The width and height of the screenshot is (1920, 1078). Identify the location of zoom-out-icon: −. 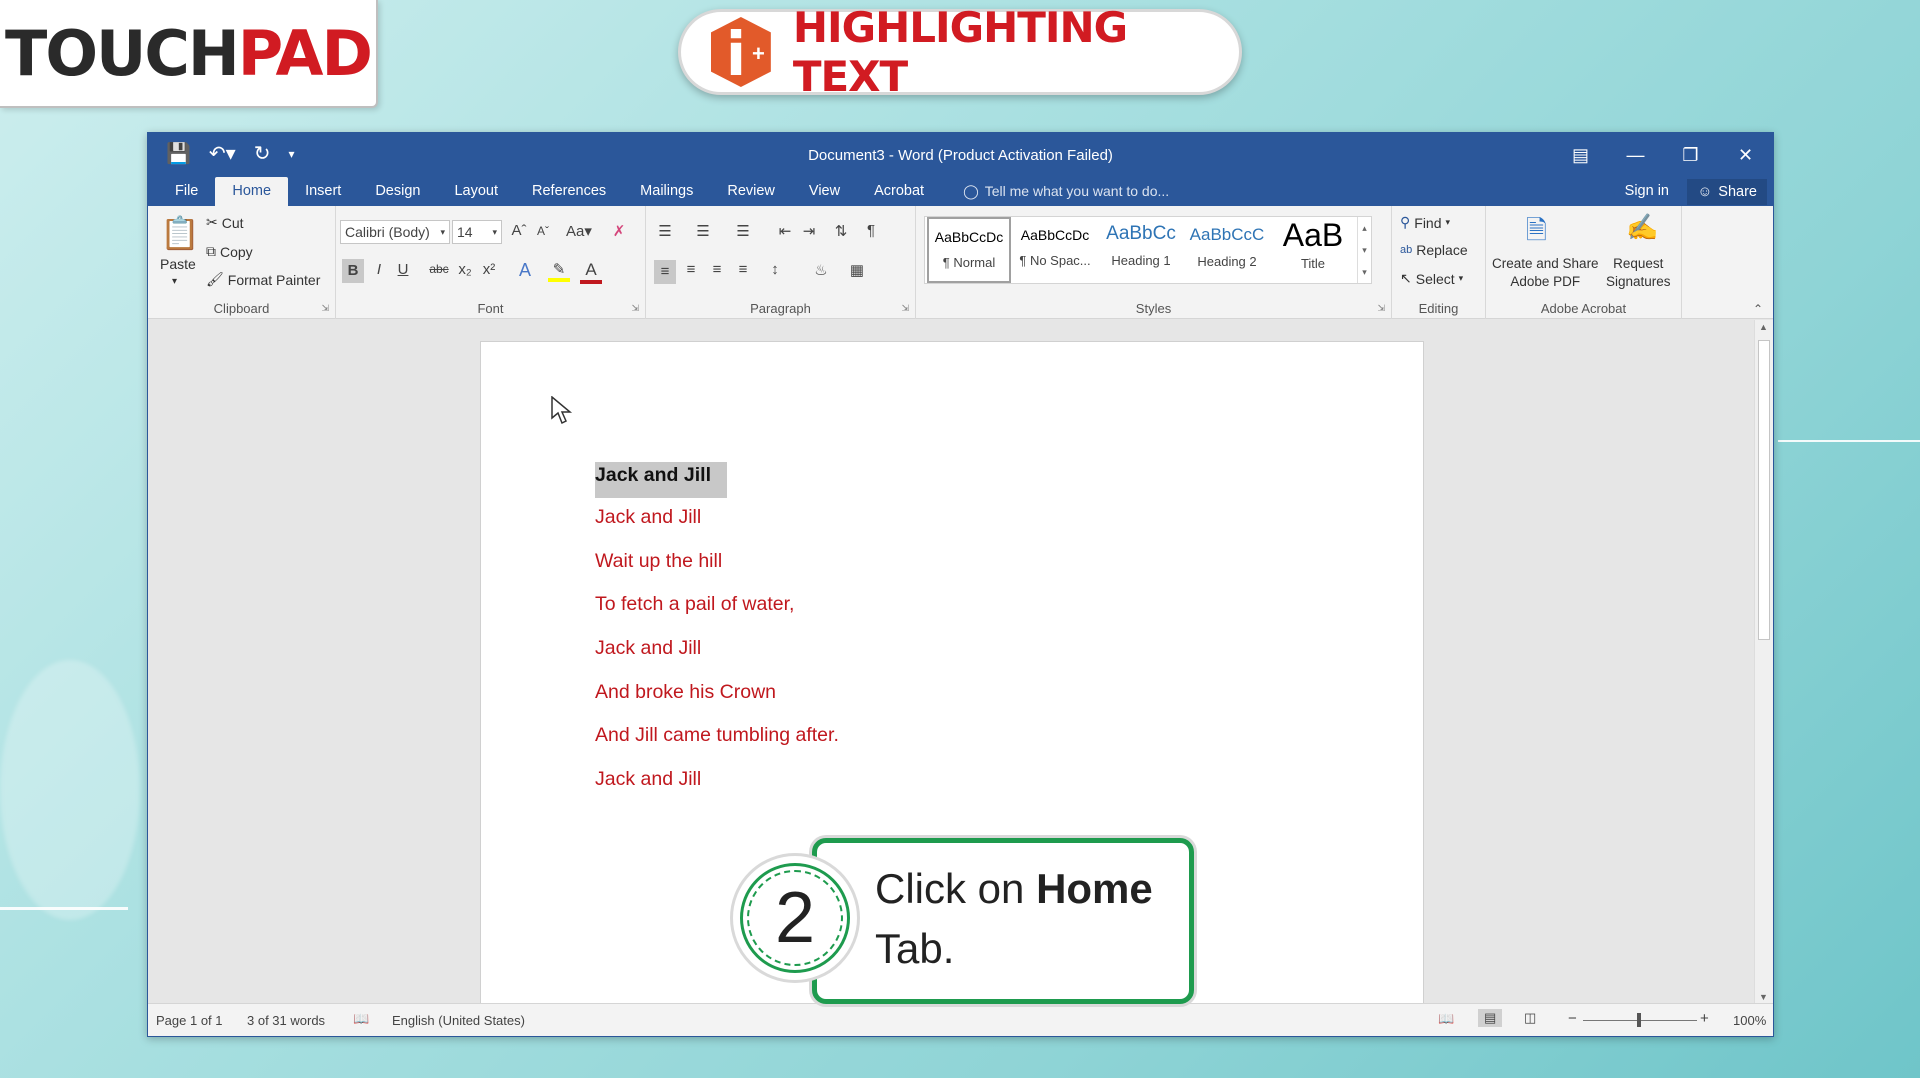
(1572, 1018).